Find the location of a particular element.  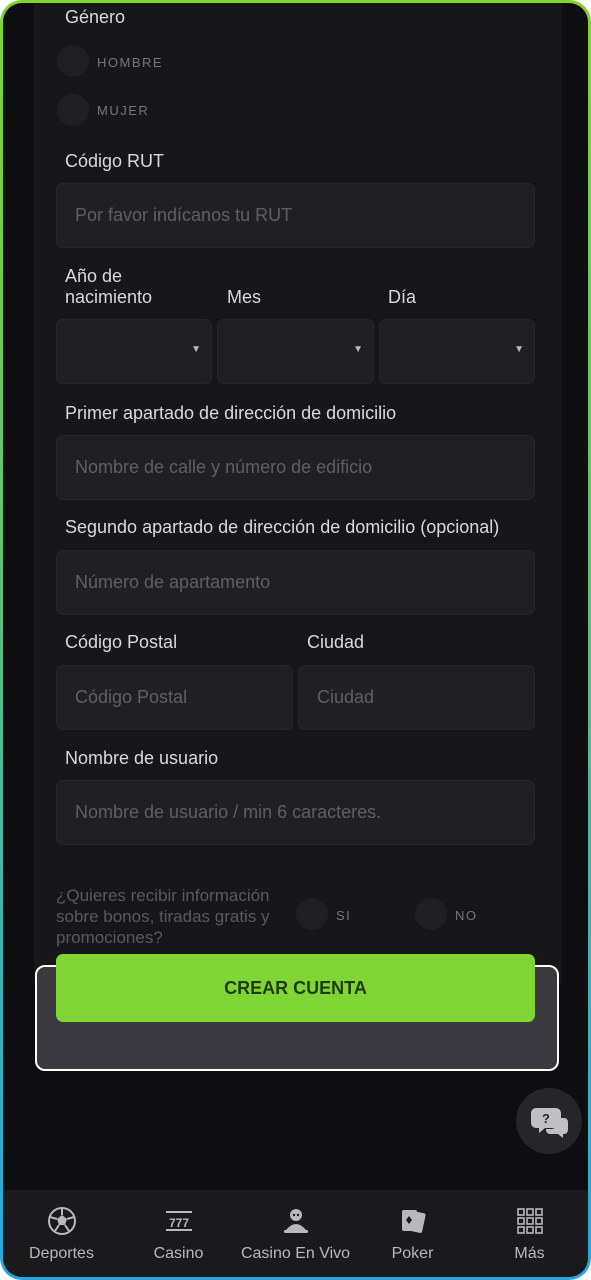

chat-support-button: ? is located at coordinates (549, 1121).